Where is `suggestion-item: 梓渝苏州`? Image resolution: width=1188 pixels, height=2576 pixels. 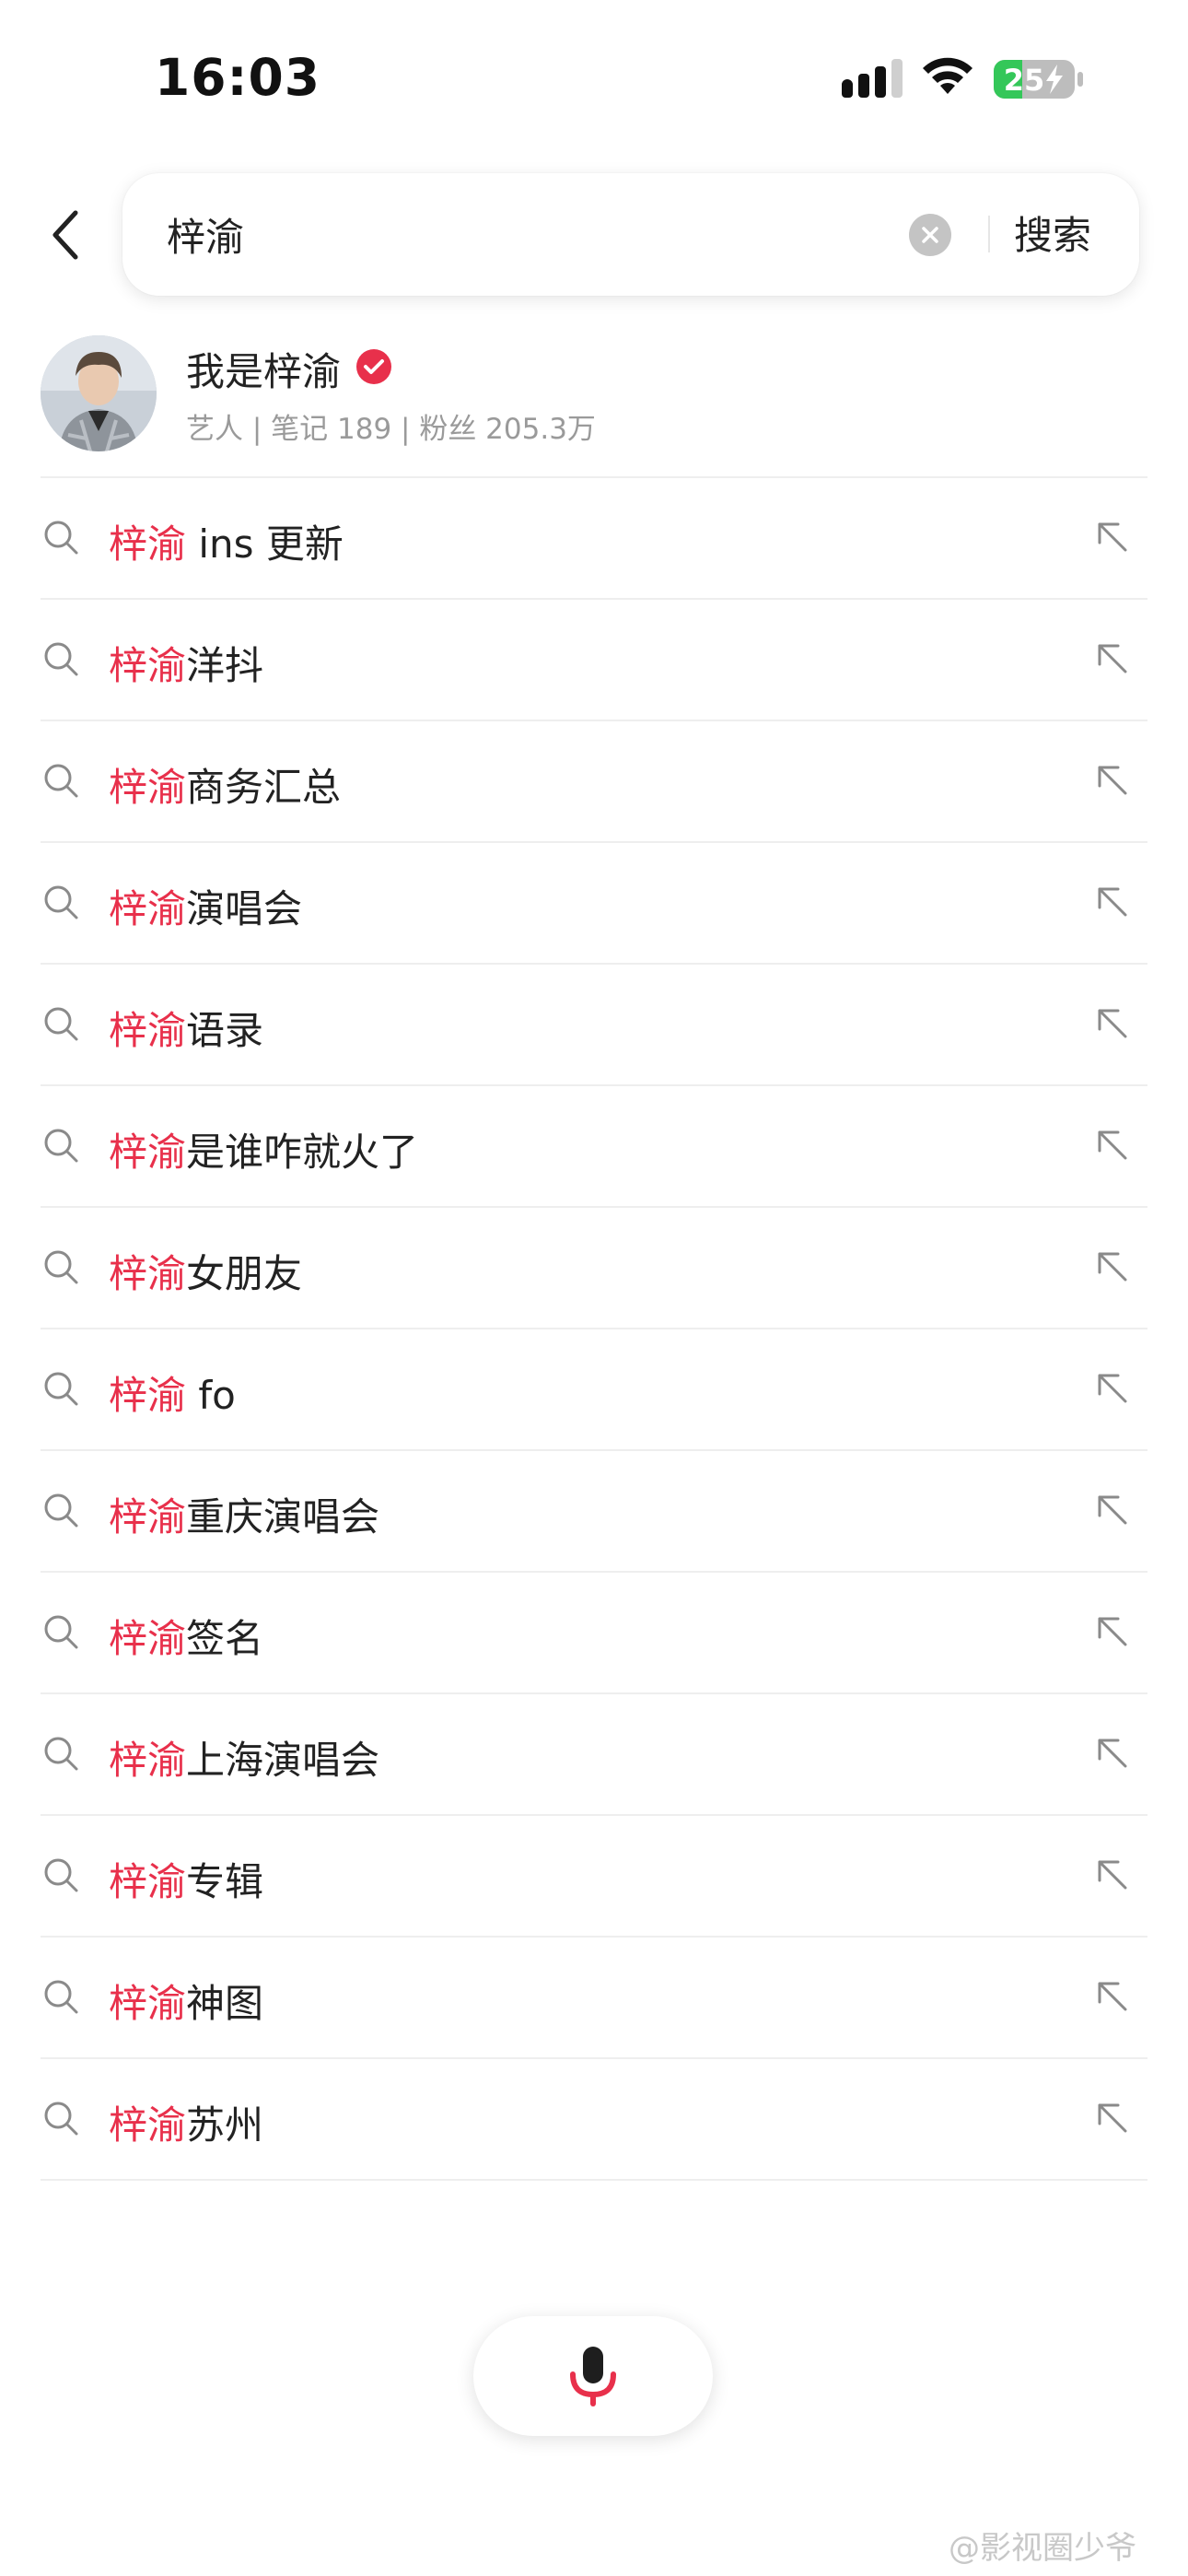
suggestion-item: 梓渝苏州 is located at coordinates (594, 2120).